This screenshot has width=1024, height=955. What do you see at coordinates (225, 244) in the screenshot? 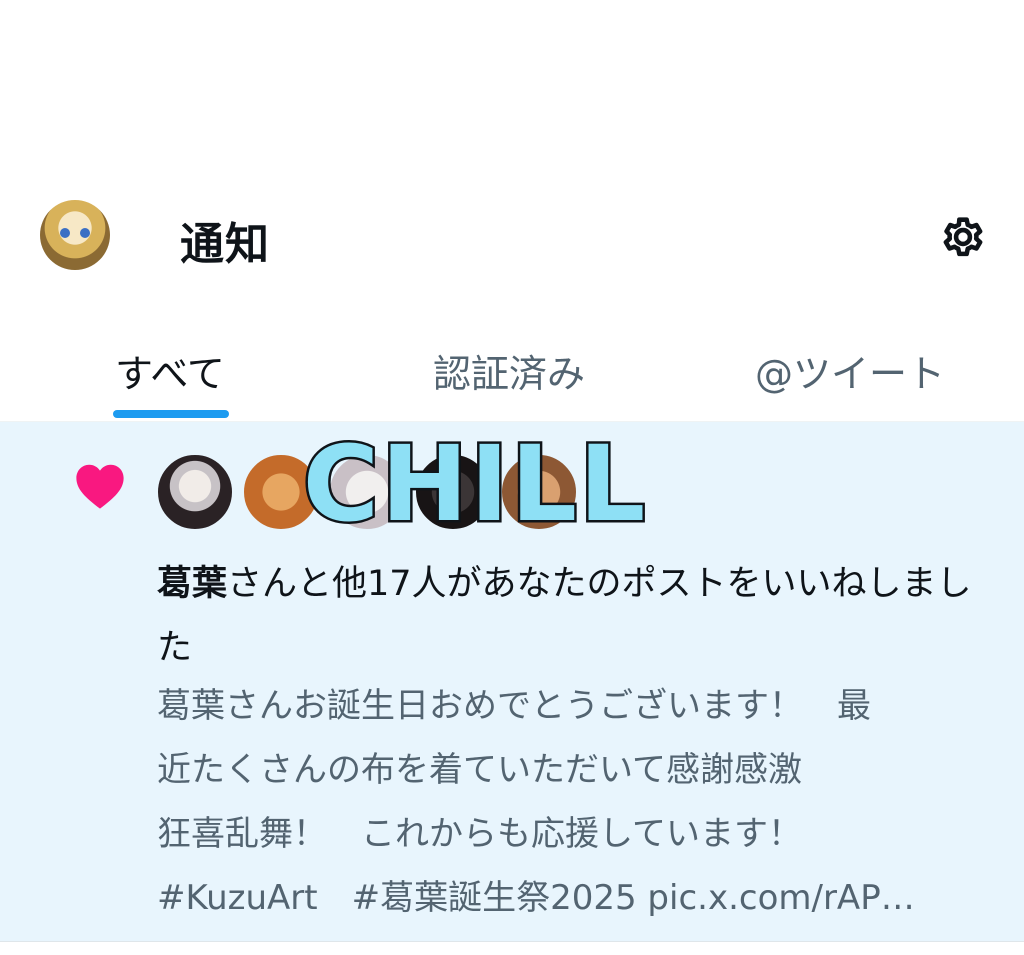
I see `page-title: 通知` at bounding box center [225, 244].